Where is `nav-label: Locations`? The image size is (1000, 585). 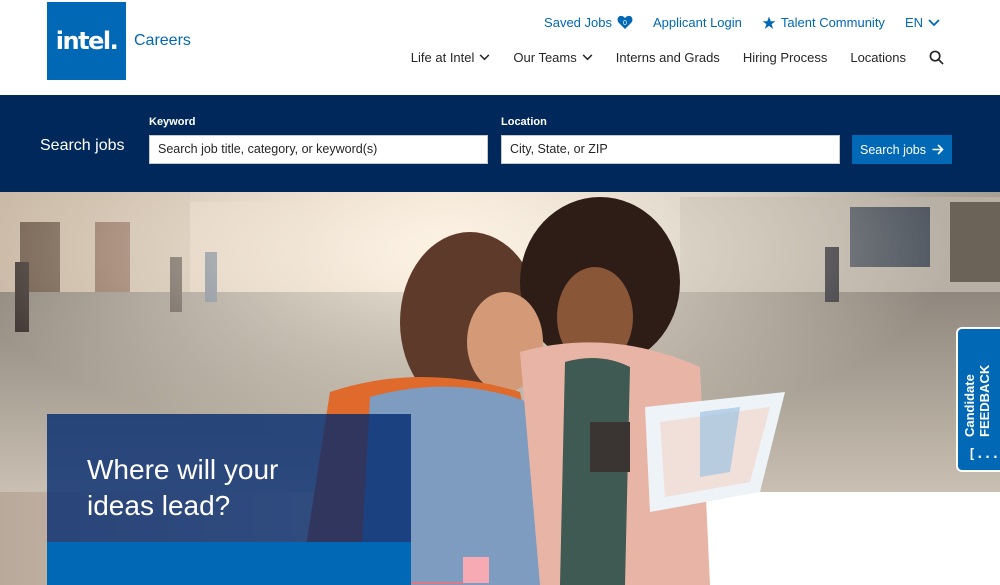
nav-label: Locations is located at coordinates (878, 57).